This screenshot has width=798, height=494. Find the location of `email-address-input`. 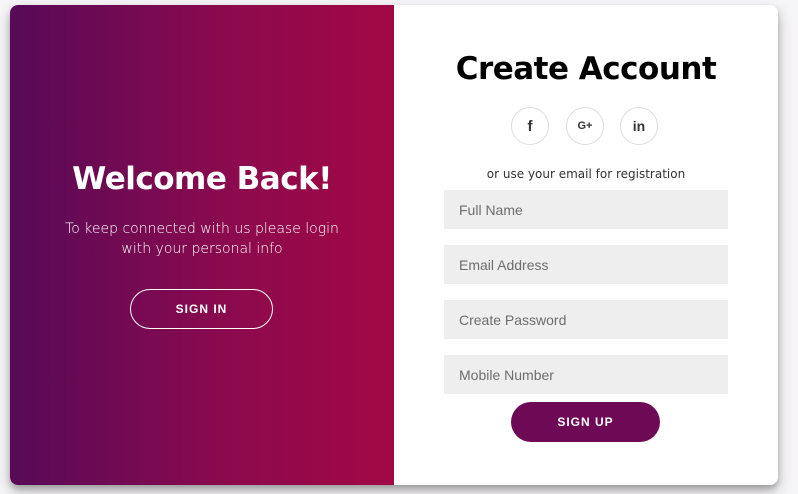

email-address-input is located at coordinates (586, 264).